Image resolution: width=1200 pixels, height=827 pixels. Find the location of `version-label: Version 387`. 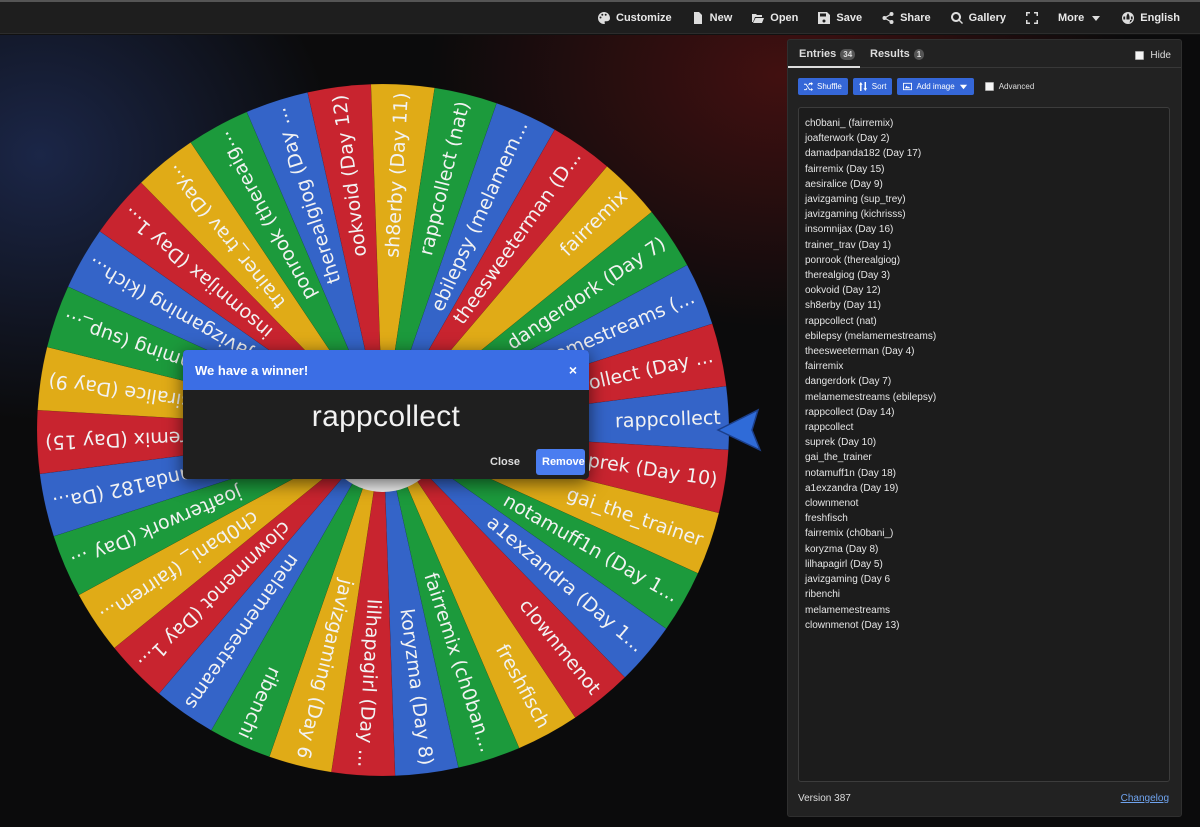

version-label: Version 387 is located at coordinates (824, 798).